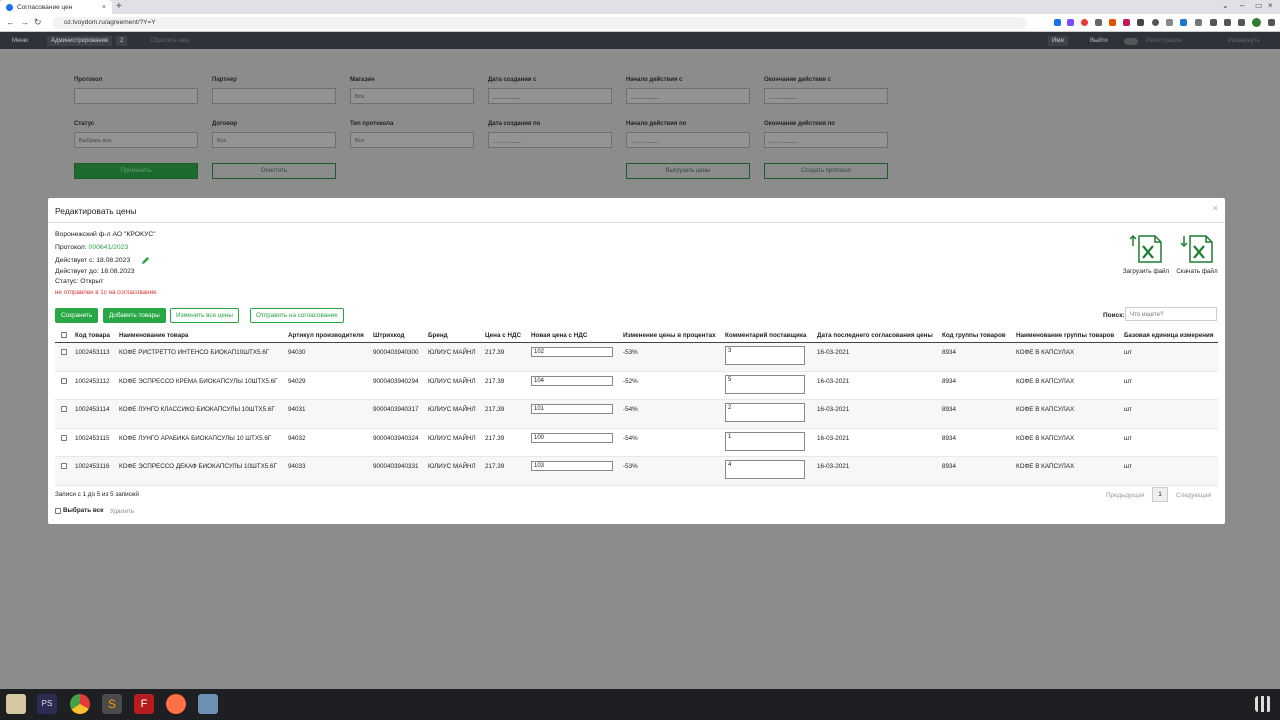  Describe the element at coordinates (669, 335) in the screenshot. I see `col-header: Изменение цены в процентах` at that location.